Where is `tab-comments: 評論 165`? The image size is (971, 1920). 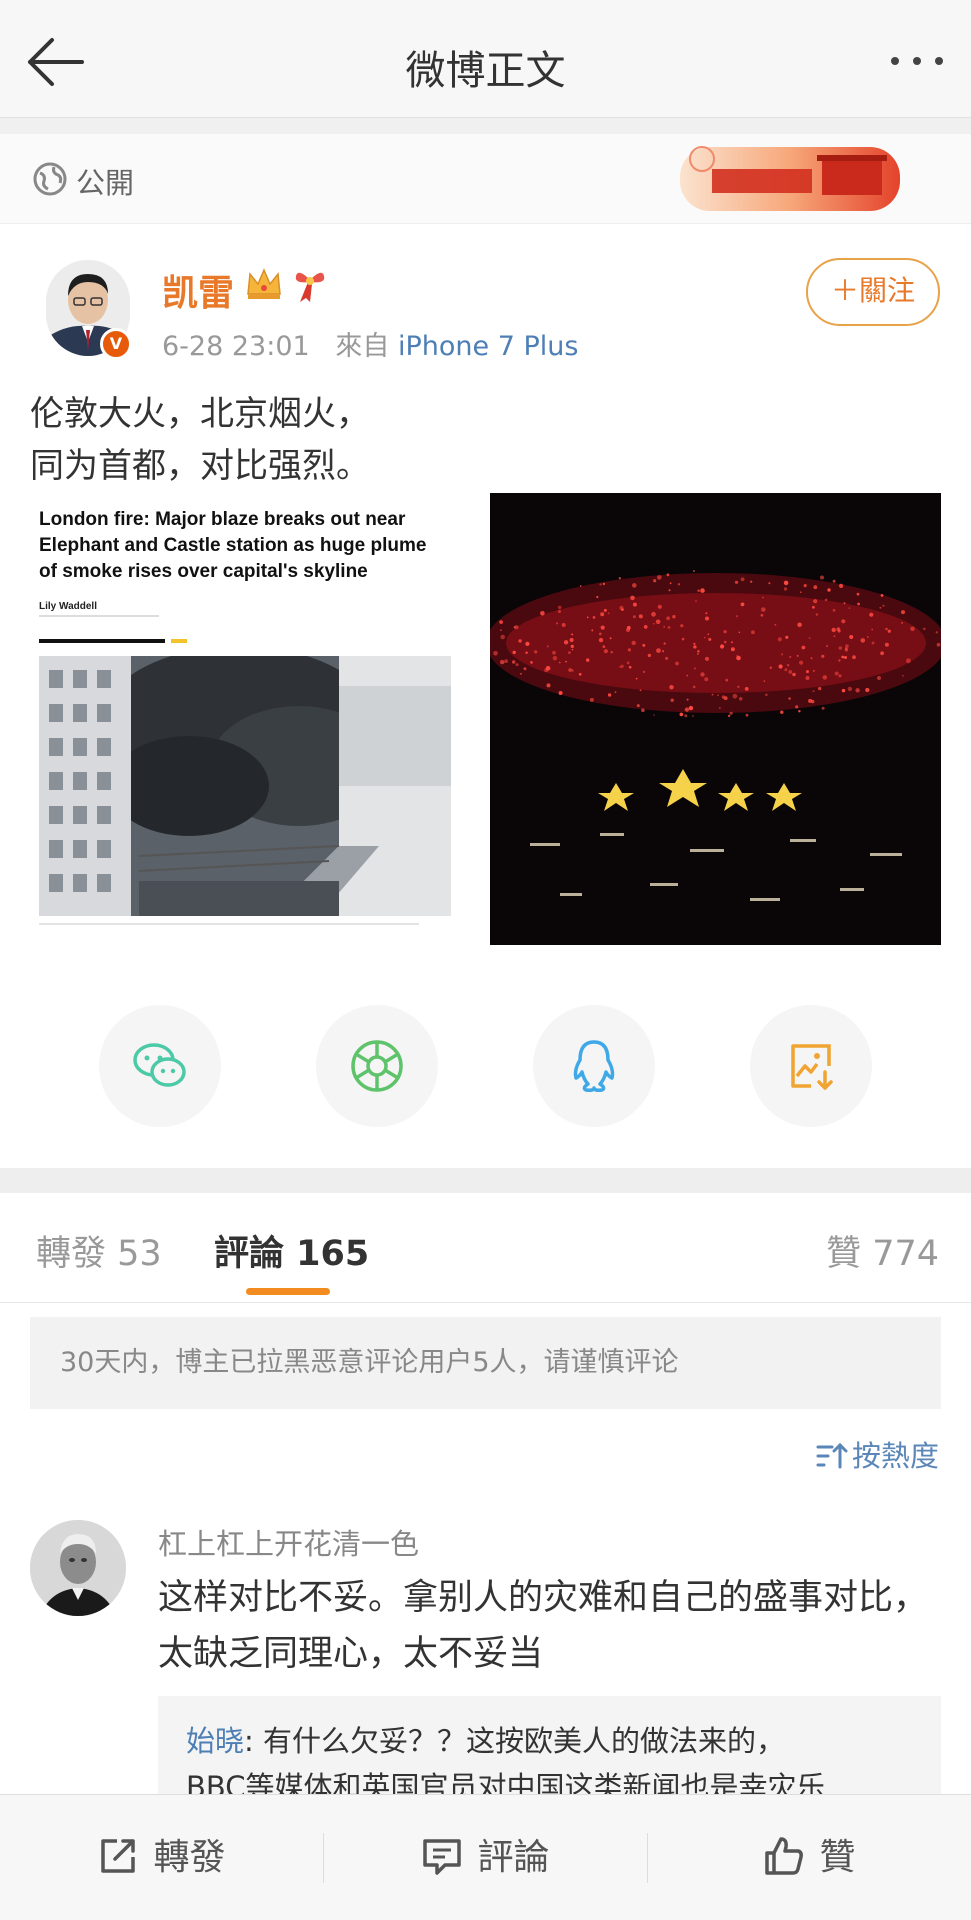 tab-comments: 評論 165 is located at coordinates (291, 1250).